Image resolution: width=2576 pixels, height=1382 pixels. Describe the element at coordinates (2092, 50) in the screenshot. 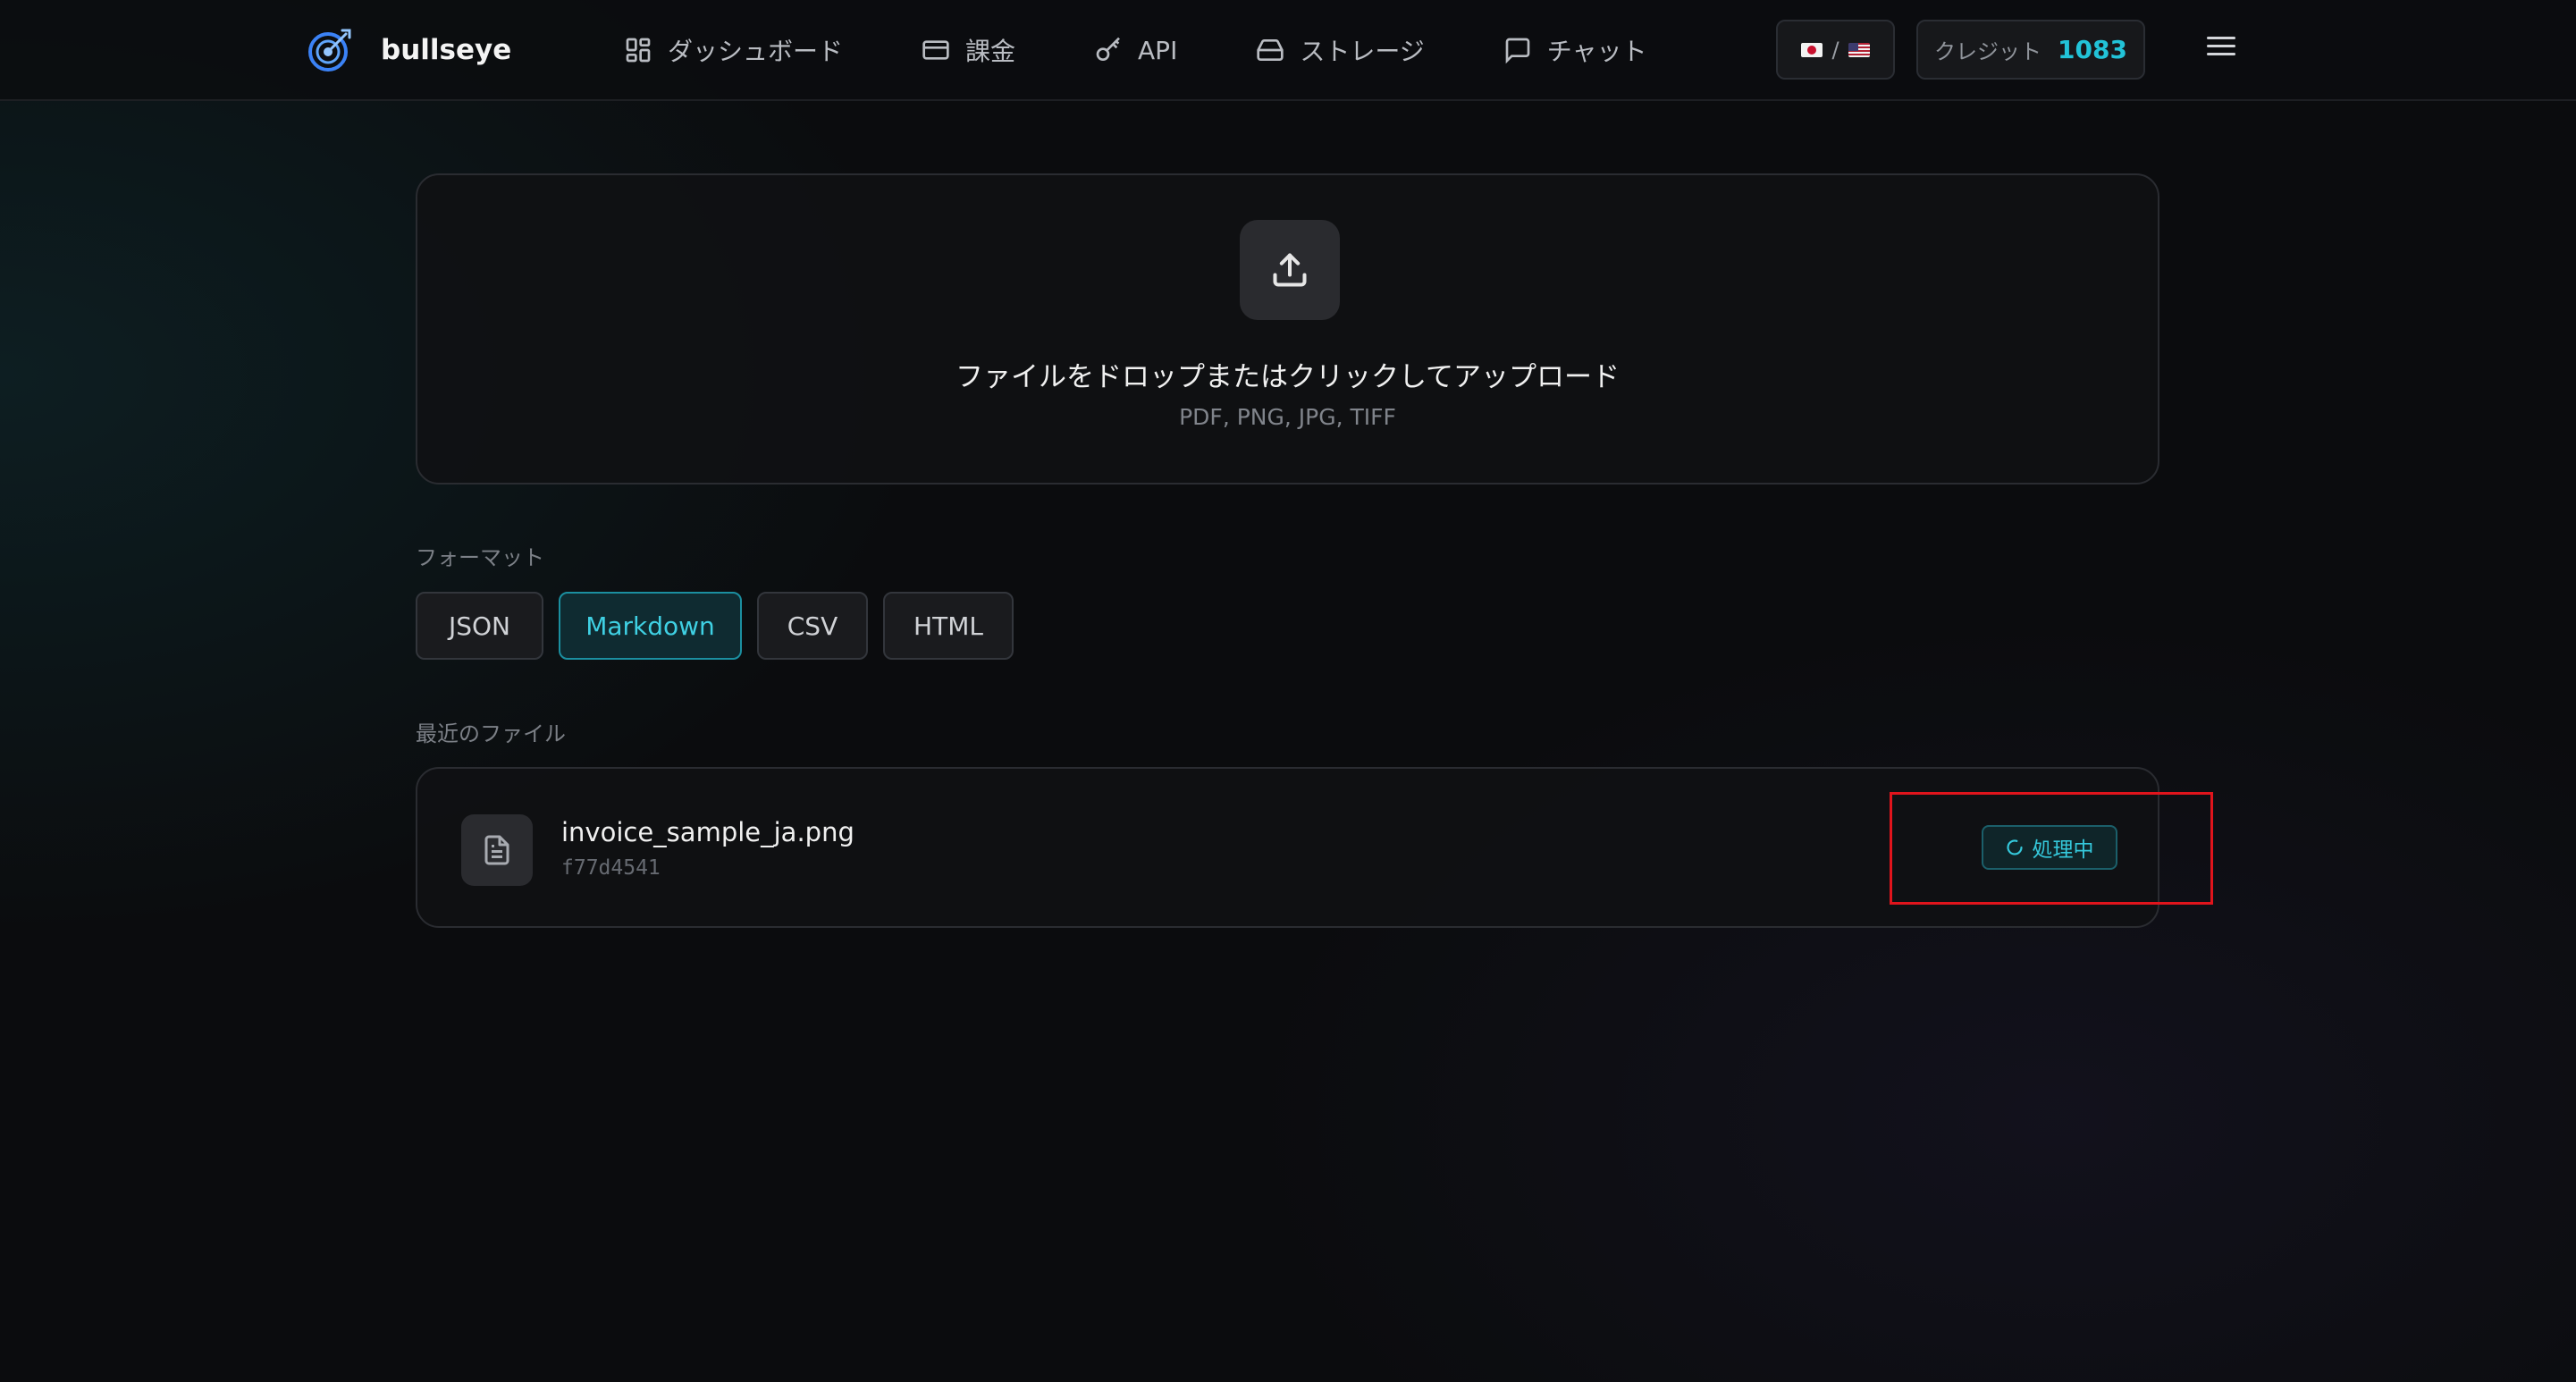

I see `credits-value: 1083` at that location.